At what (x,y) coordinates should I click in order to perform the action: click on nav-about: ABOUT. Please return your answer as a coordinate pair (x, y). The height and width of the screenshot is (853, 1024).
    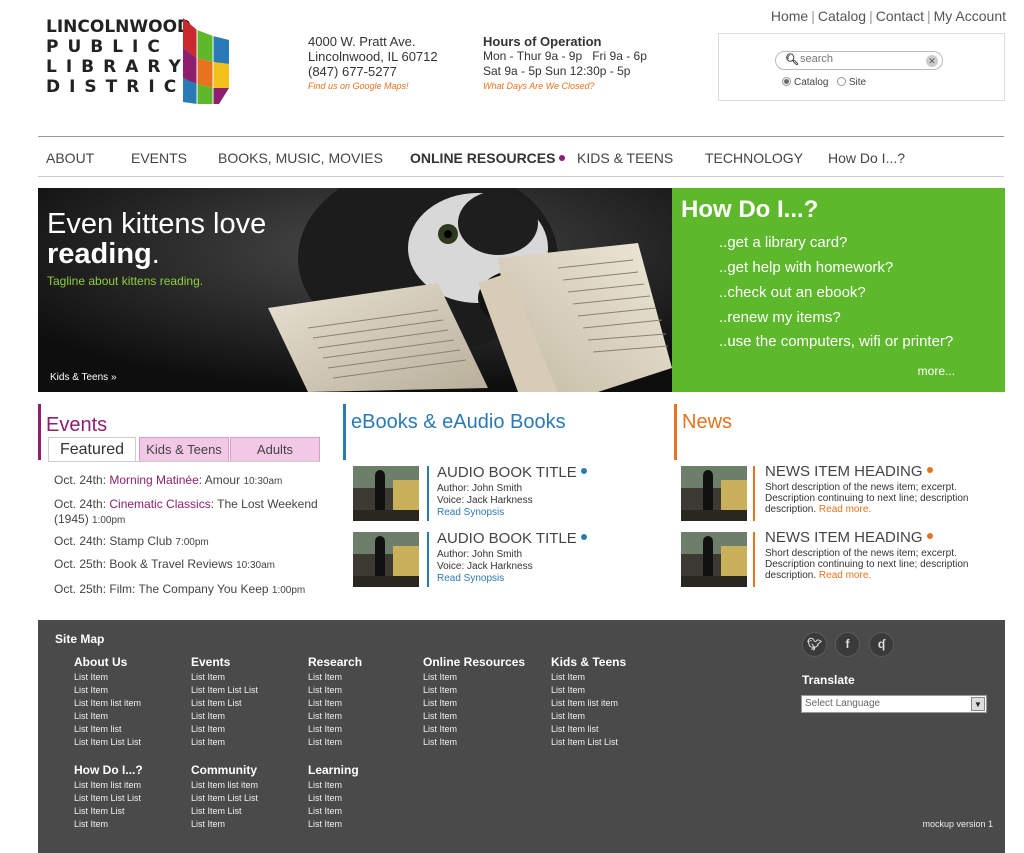
    Looking at the image, I should click on (70, 158).